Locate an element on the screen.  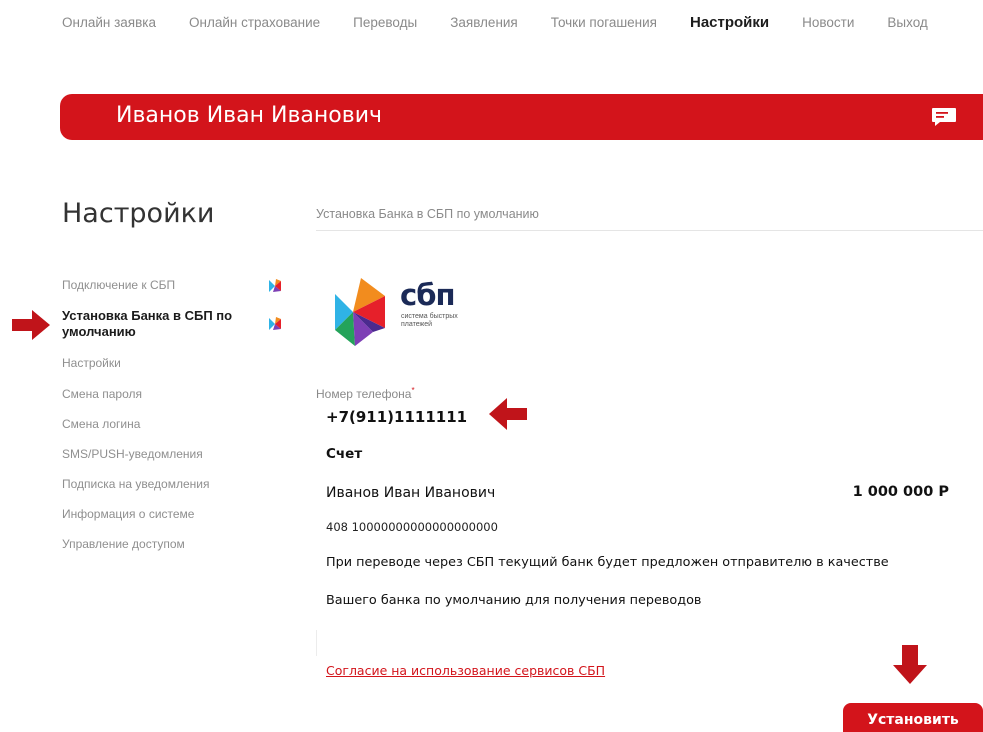
settings-title: Настройки is located at coordinates (138, 213).